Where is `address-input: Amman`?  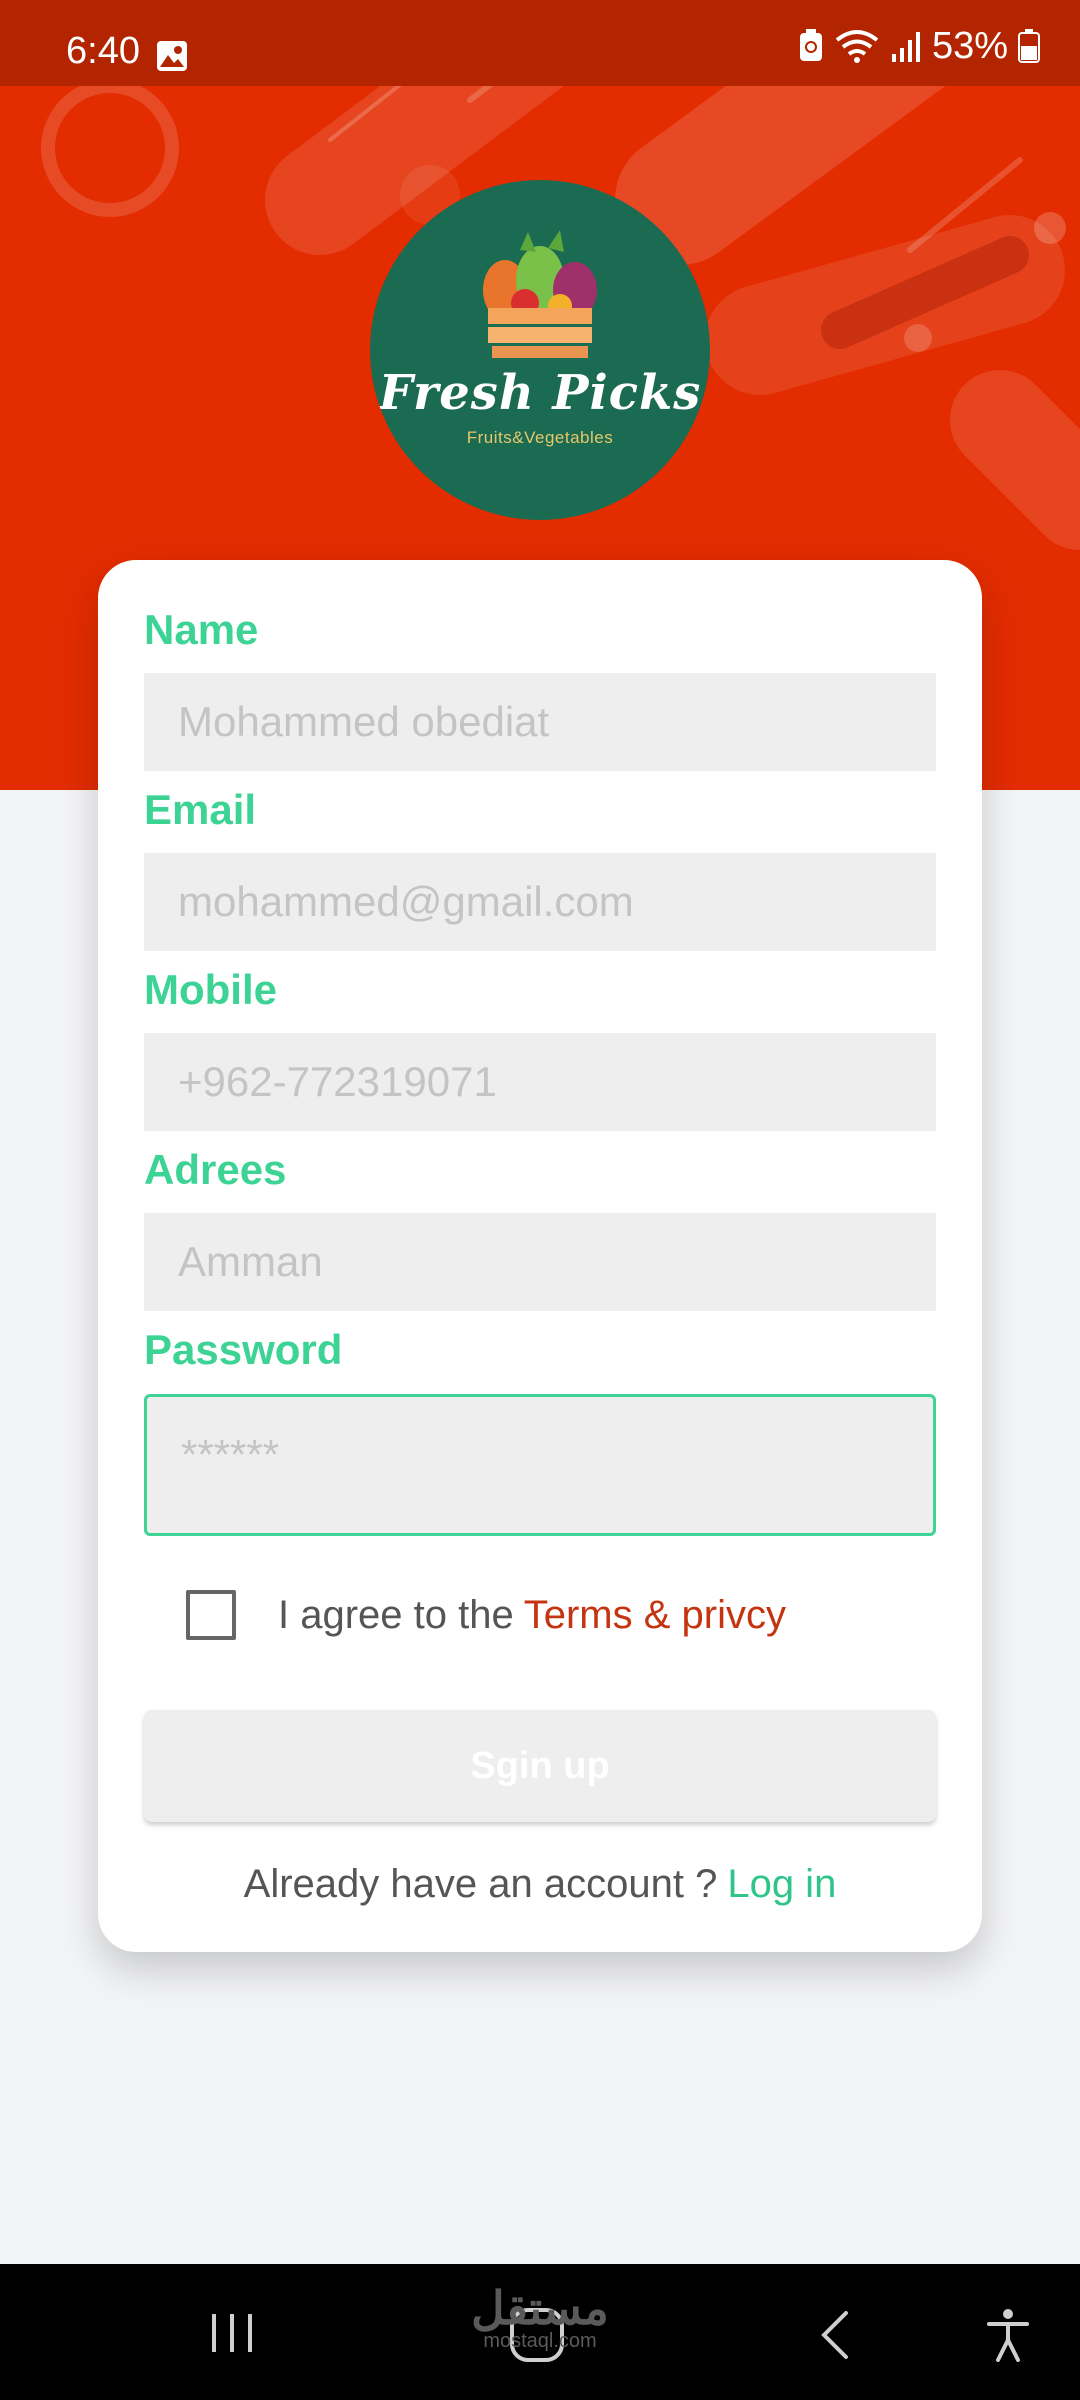
address-input: Amman is located at coordinates (540, 1262).